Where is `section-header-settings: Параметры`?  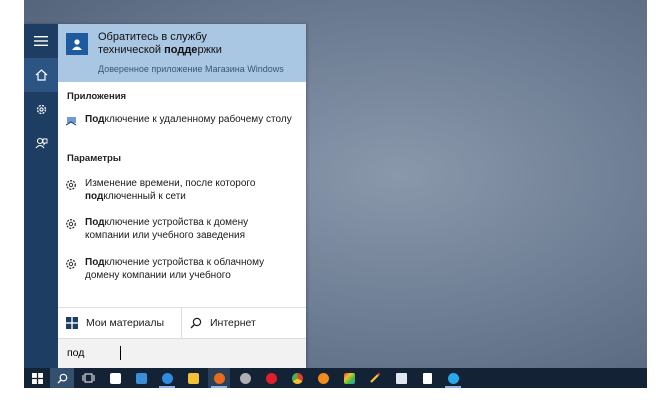
section-header-settings: Параметры is located at coordinates (94, 158).